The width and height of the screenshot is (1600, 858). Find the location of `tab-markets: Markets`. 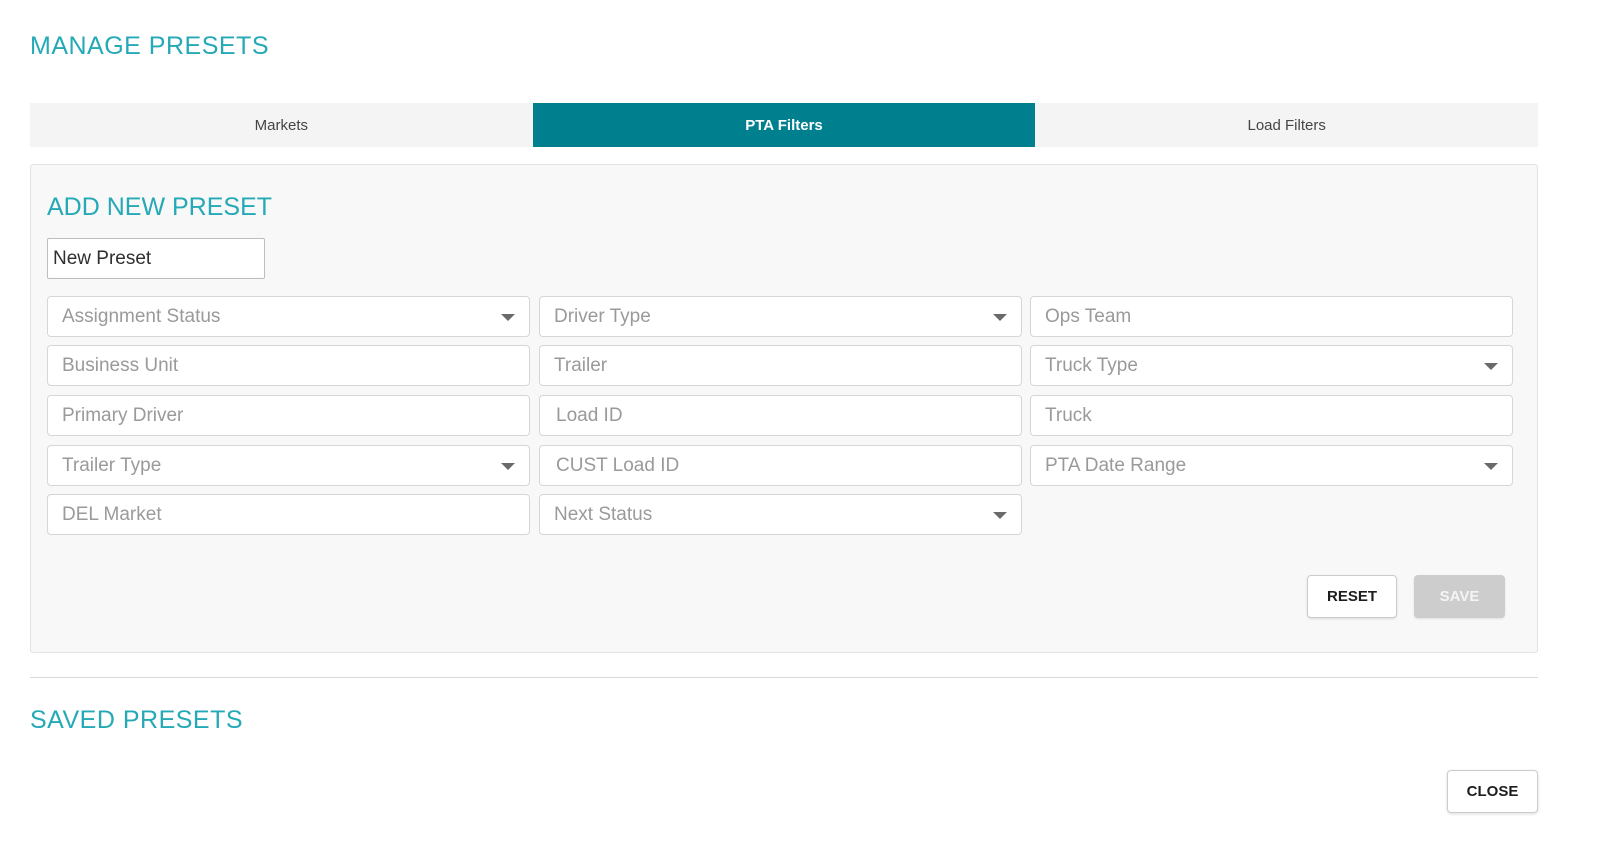

tab-markets: Markets is located at coordinates (281, 125).